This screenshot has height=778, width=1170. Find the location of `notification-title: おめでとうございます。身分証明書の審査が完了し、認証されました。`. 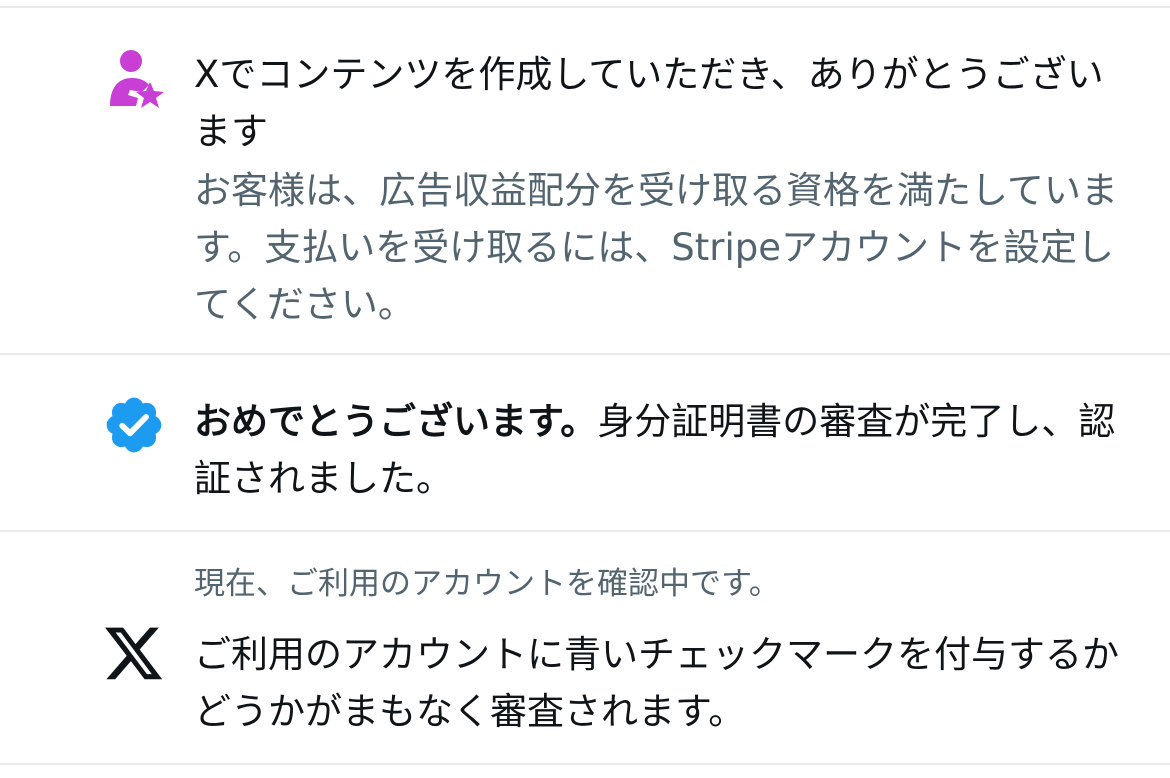

notification-title: おめでとうございます。身分証明書の審査が完了し、認証されました。 is located at coordinates (661, 450).